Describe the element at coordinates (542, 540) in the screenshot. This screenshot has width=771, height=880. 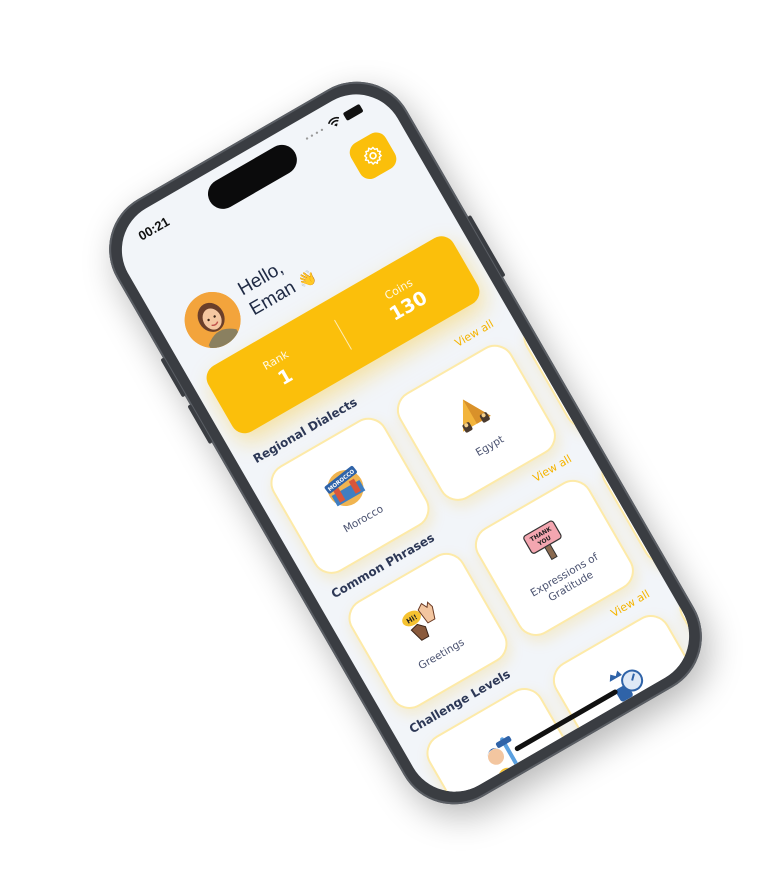
I see `thank-you-icon: THANK YOU` at that location.